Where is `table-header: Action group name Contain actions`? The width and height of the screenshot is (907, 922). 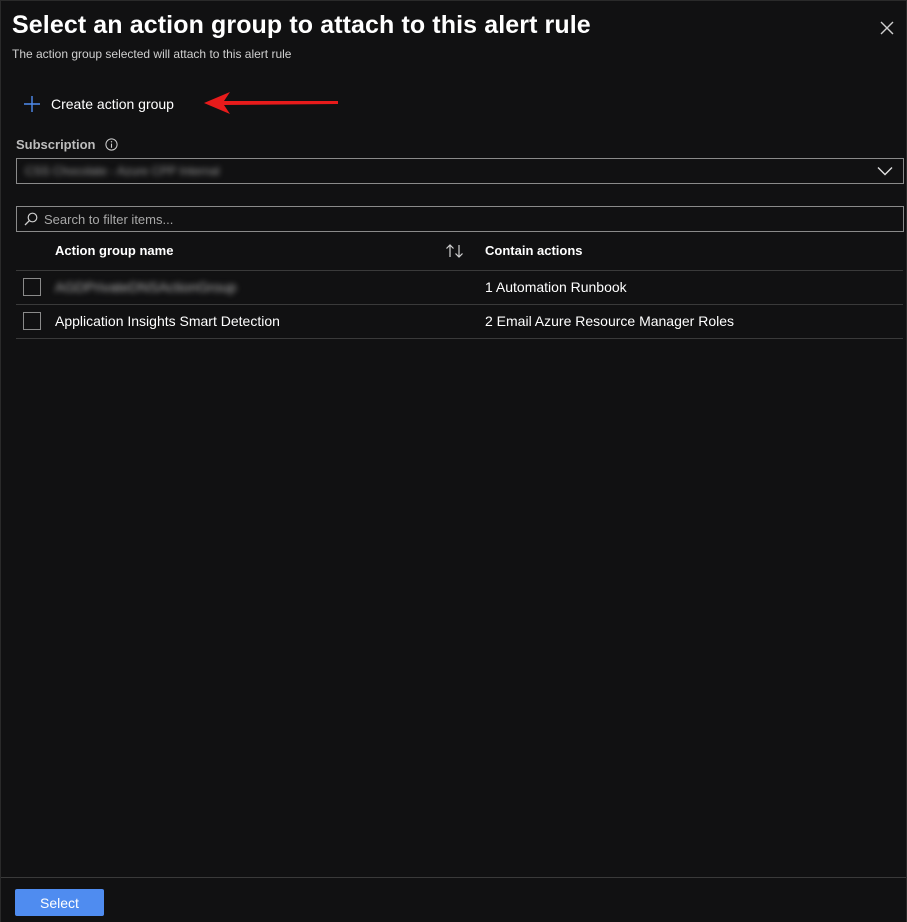 table-header: Action group name Contain actions is located at coordinates (459, 252).